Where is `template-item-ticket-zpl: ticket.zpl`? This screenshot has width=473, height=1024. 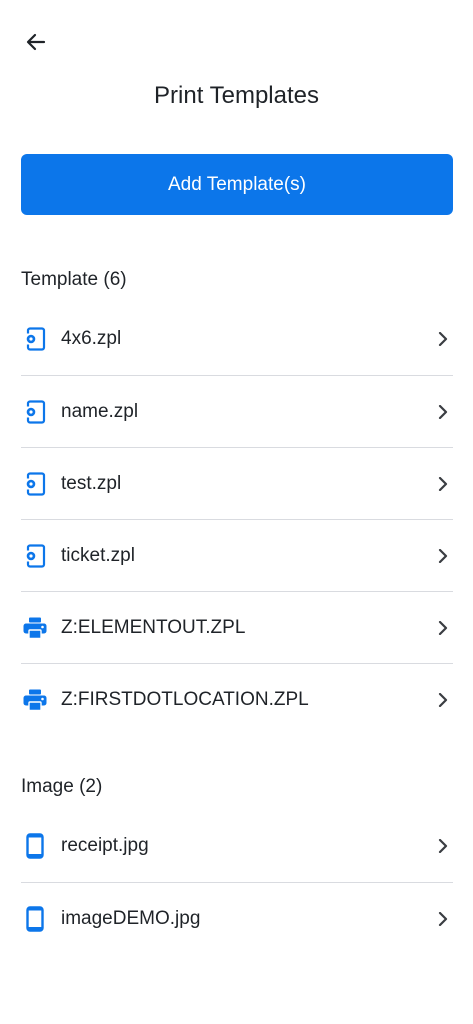 template-item-ticket-zpl: ticket.zpl is located at coordinates (237, 555).